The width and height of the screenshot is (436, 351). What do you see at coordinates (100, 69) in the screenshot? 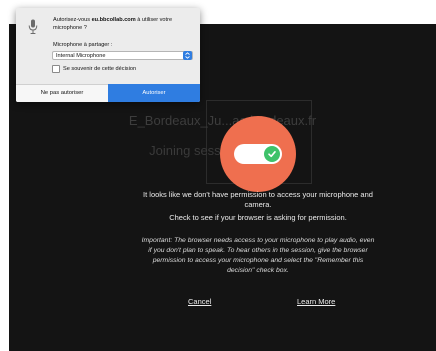
I see `remember-decision-label: Se souvenir de cette décision` at bounding box center [100, 69].